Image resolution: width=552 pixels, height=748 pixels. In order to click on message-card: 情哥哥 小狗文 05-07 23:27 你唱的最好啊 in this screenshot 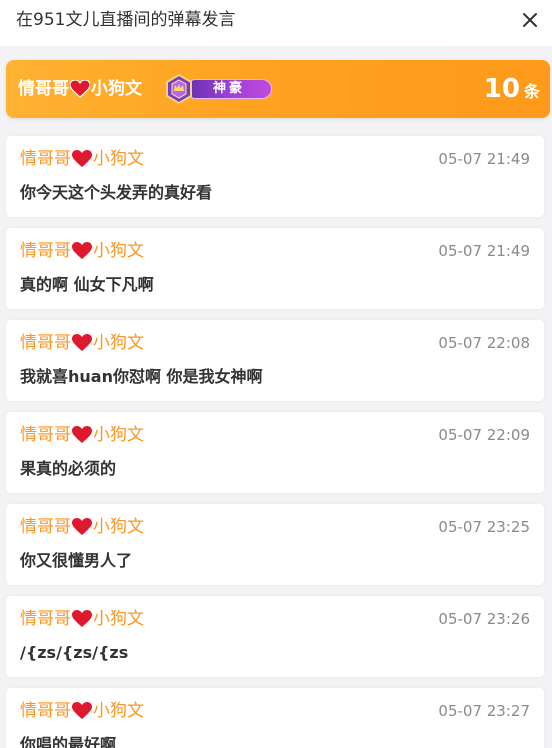, I will do `click(275, 718)`.